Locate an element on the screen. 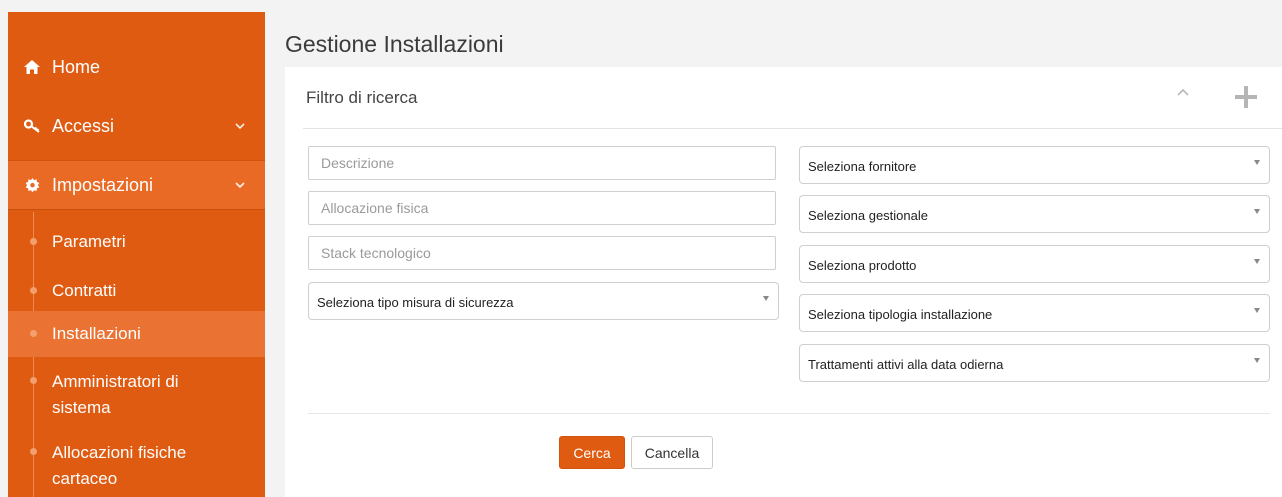 This screenshot has height=497, width=1282. sidebar-item-label: Impostazioni is located at coordinates (103, 184).